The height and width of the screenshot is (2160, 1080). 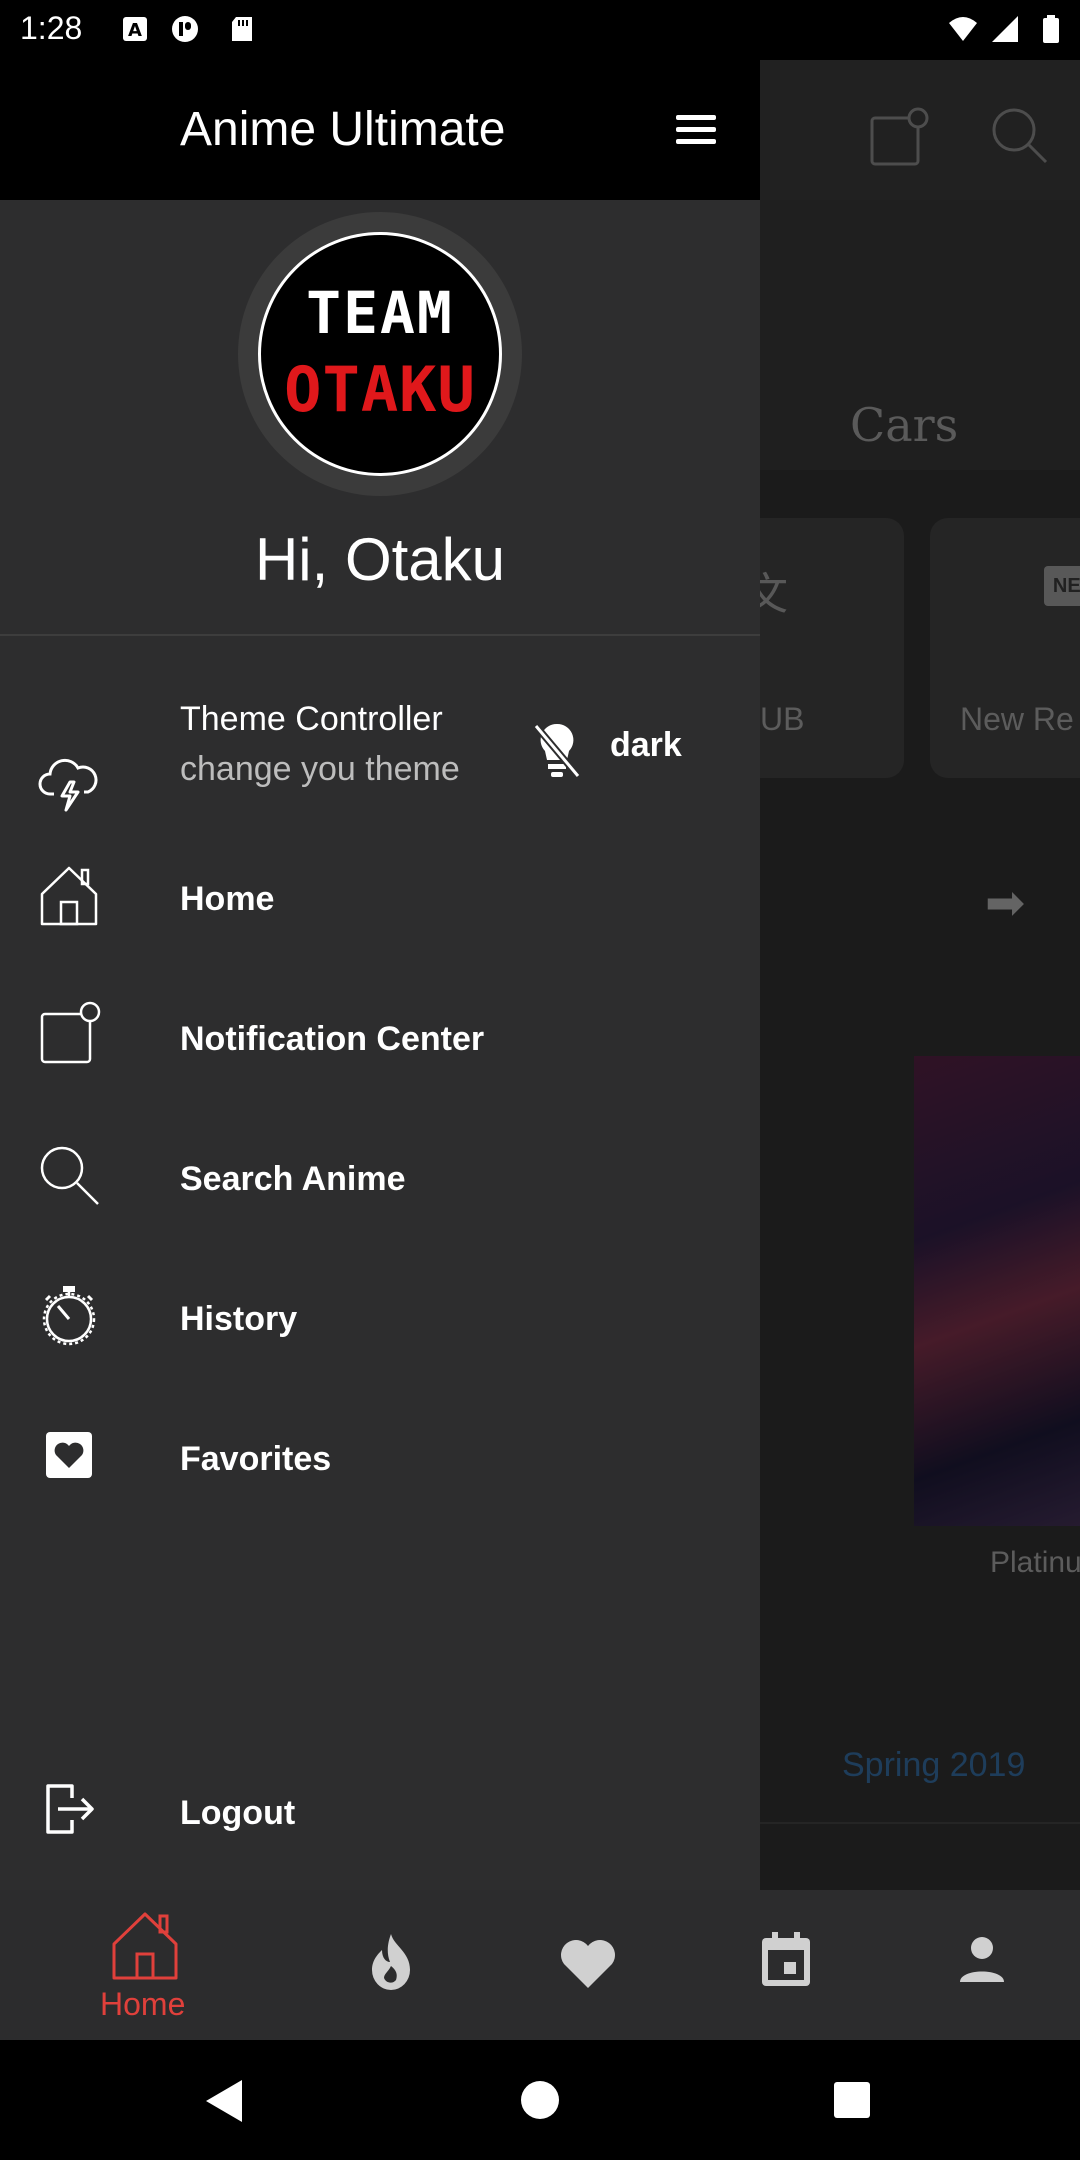 I want to click on status-bar: 1:28 A, so click(x=540, y=30).